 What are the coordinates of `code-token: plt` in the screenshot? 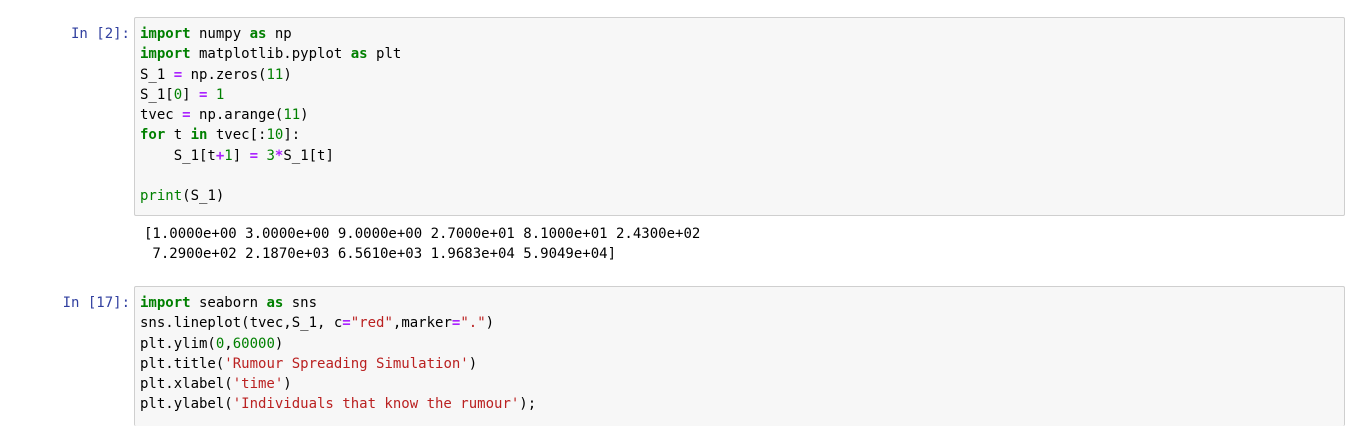 It's located at (384, 54).